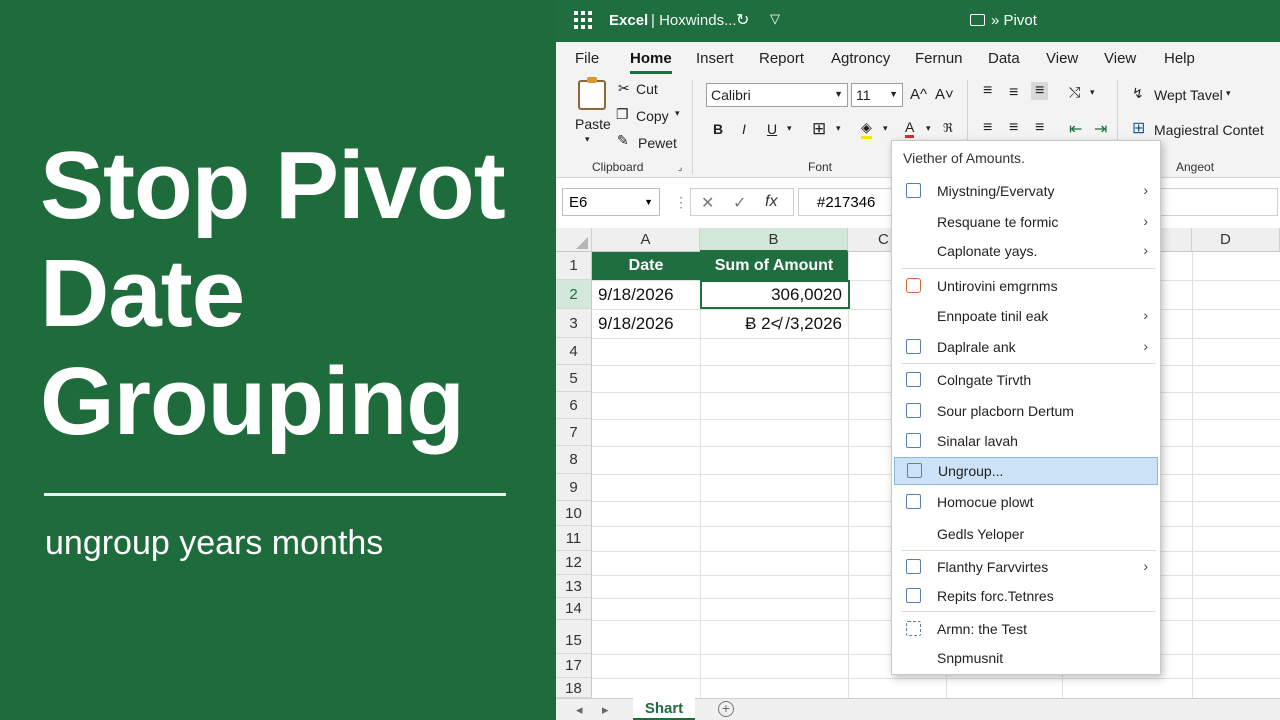 The image size is (1280, 720). I want to click on pivot-header-date: Date, so click(646, 266).